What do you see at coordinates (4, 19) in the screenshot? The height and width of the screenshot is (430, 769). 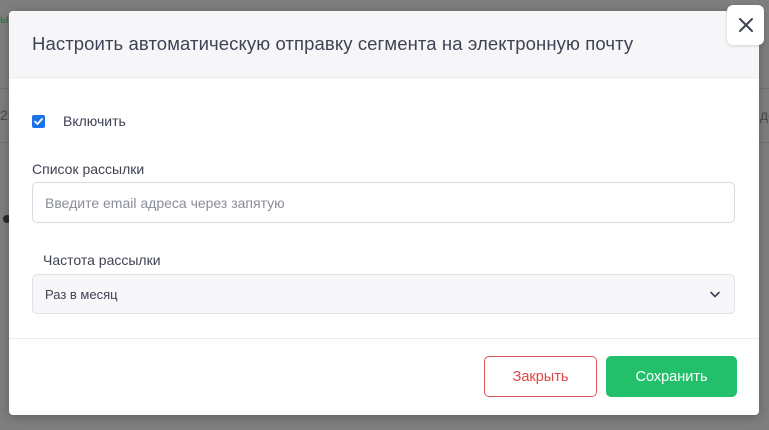 I see `background-text-fragment: ы` at bounding box center [4, 19].